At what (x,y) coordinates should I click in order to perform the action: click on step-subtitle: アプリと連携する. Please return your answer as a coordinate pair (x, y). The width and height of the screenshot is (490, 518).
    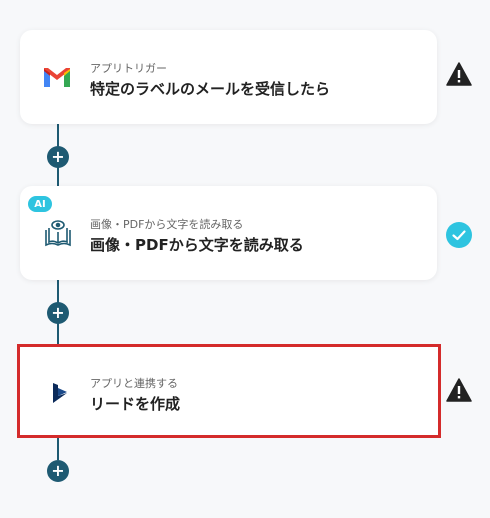
    Looking at the image, I should click on (134, 383).